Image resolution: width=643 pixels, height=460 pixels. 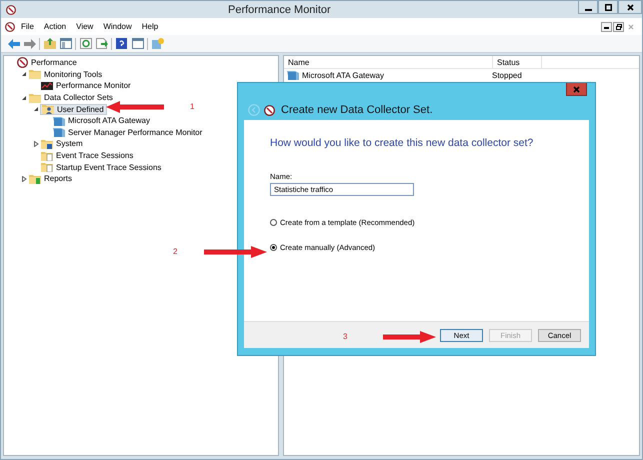 I want to click on list-cell: Stopped, so click(x=507, y=75).